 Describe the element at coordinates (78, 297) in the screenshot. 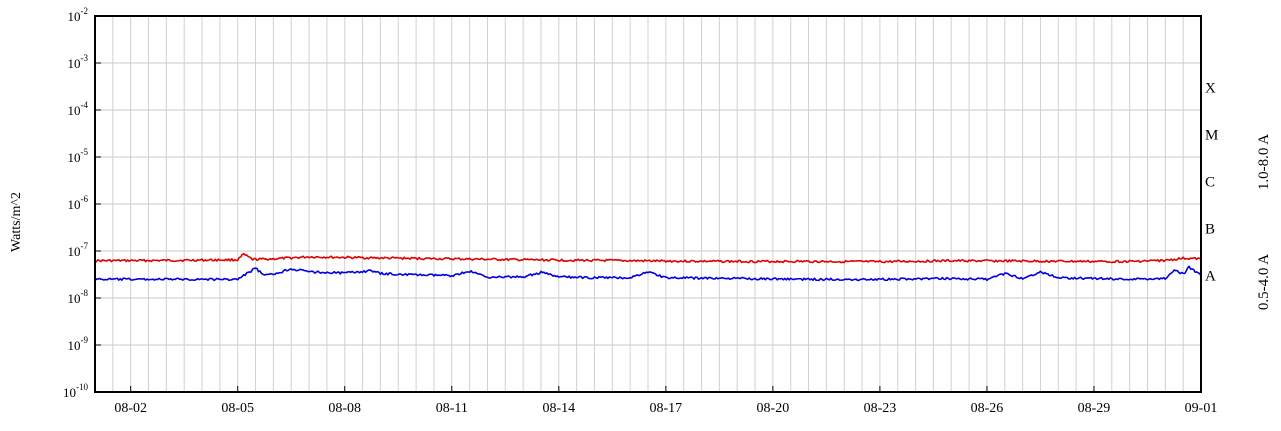

I see `y-tick-label: 10-8` at that location.